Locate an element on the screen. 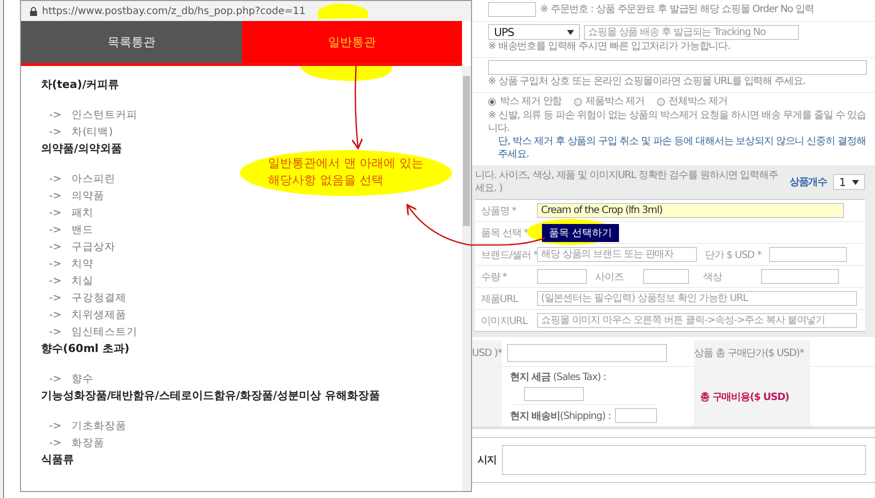  tracking-note: ※ 배송번호를 입력해 주시면 빠른 입고처리가 가능합니다. is located at coordinates (610, 46).